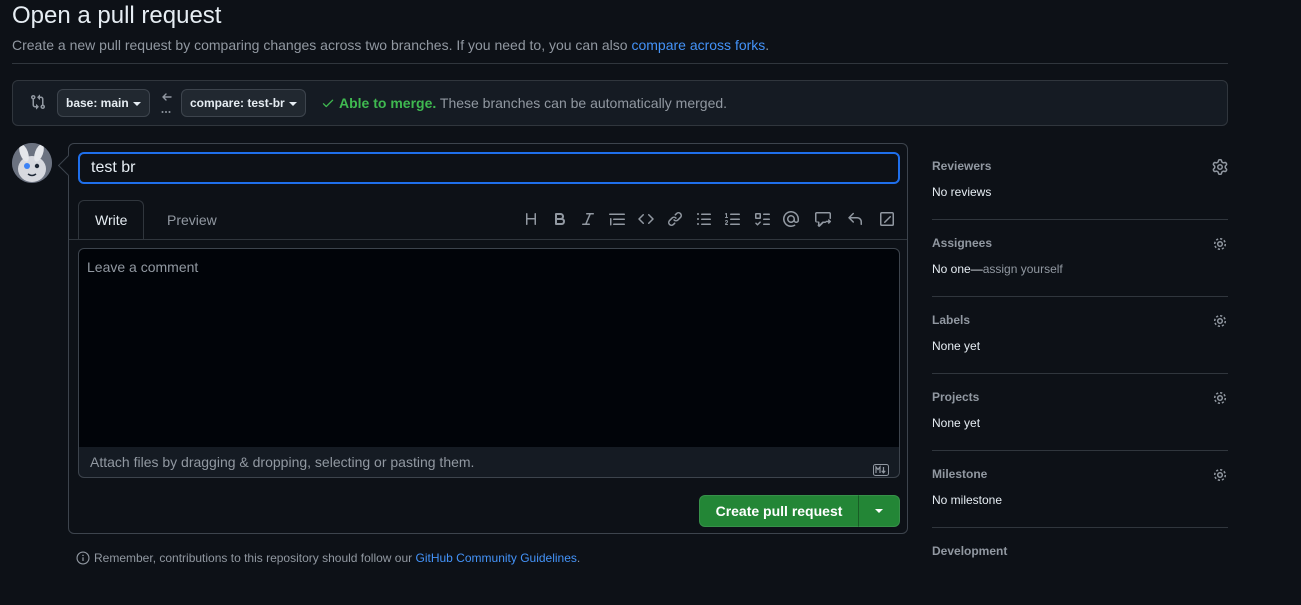  Describe the element at coordinates (488, 239) in the screenshot. I see `tab-divider` at that location.